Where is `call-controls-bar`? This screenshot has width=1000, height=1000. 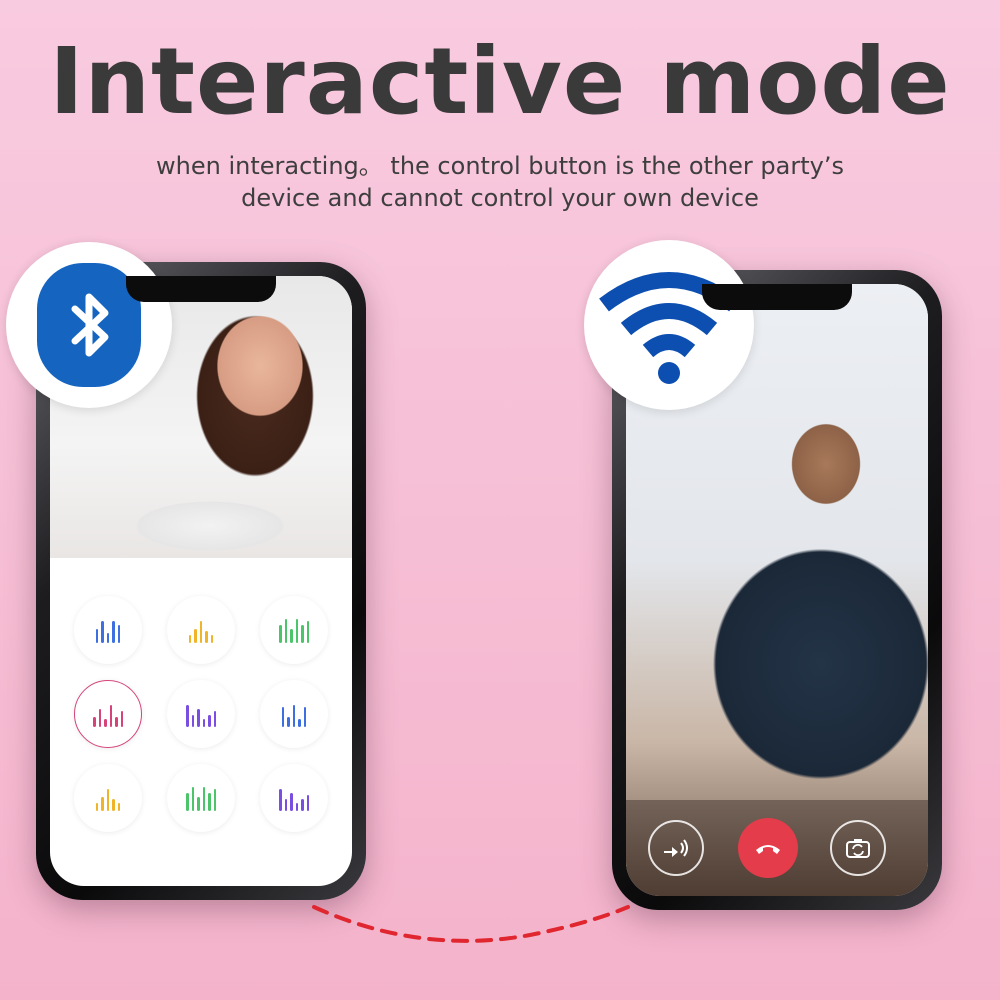 call-controls-bar is located at coordinates (777, 848).